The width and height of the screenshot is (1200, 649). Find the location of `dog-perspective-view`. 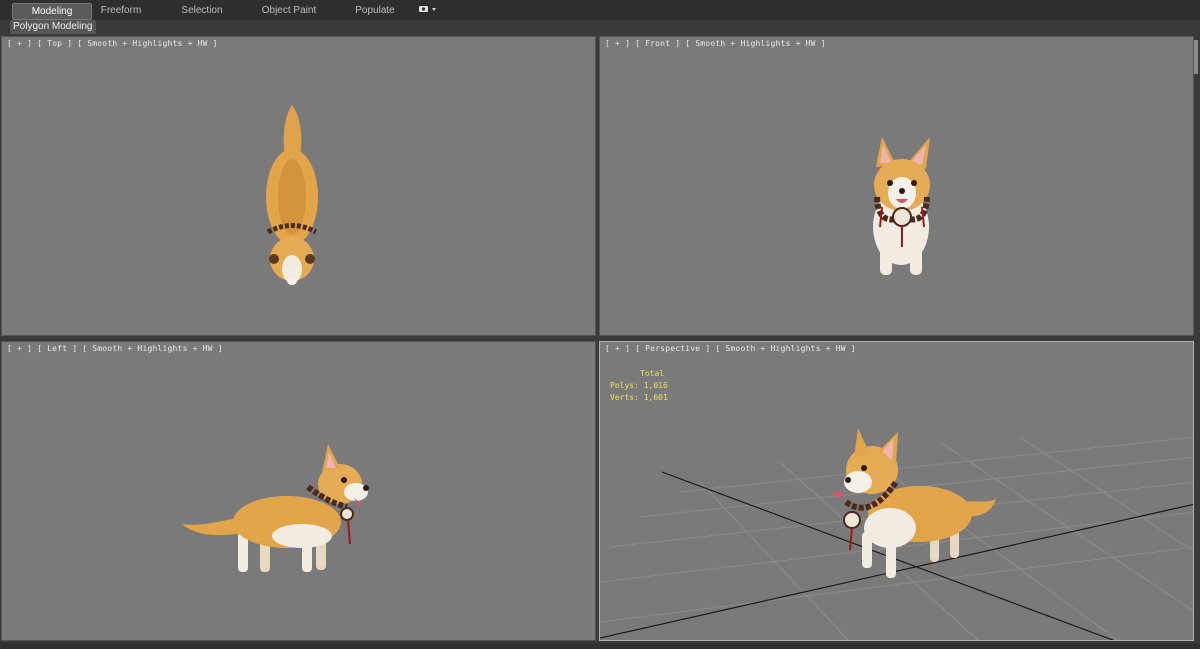

dog-perspective-view is located at coordinates (914, 503).